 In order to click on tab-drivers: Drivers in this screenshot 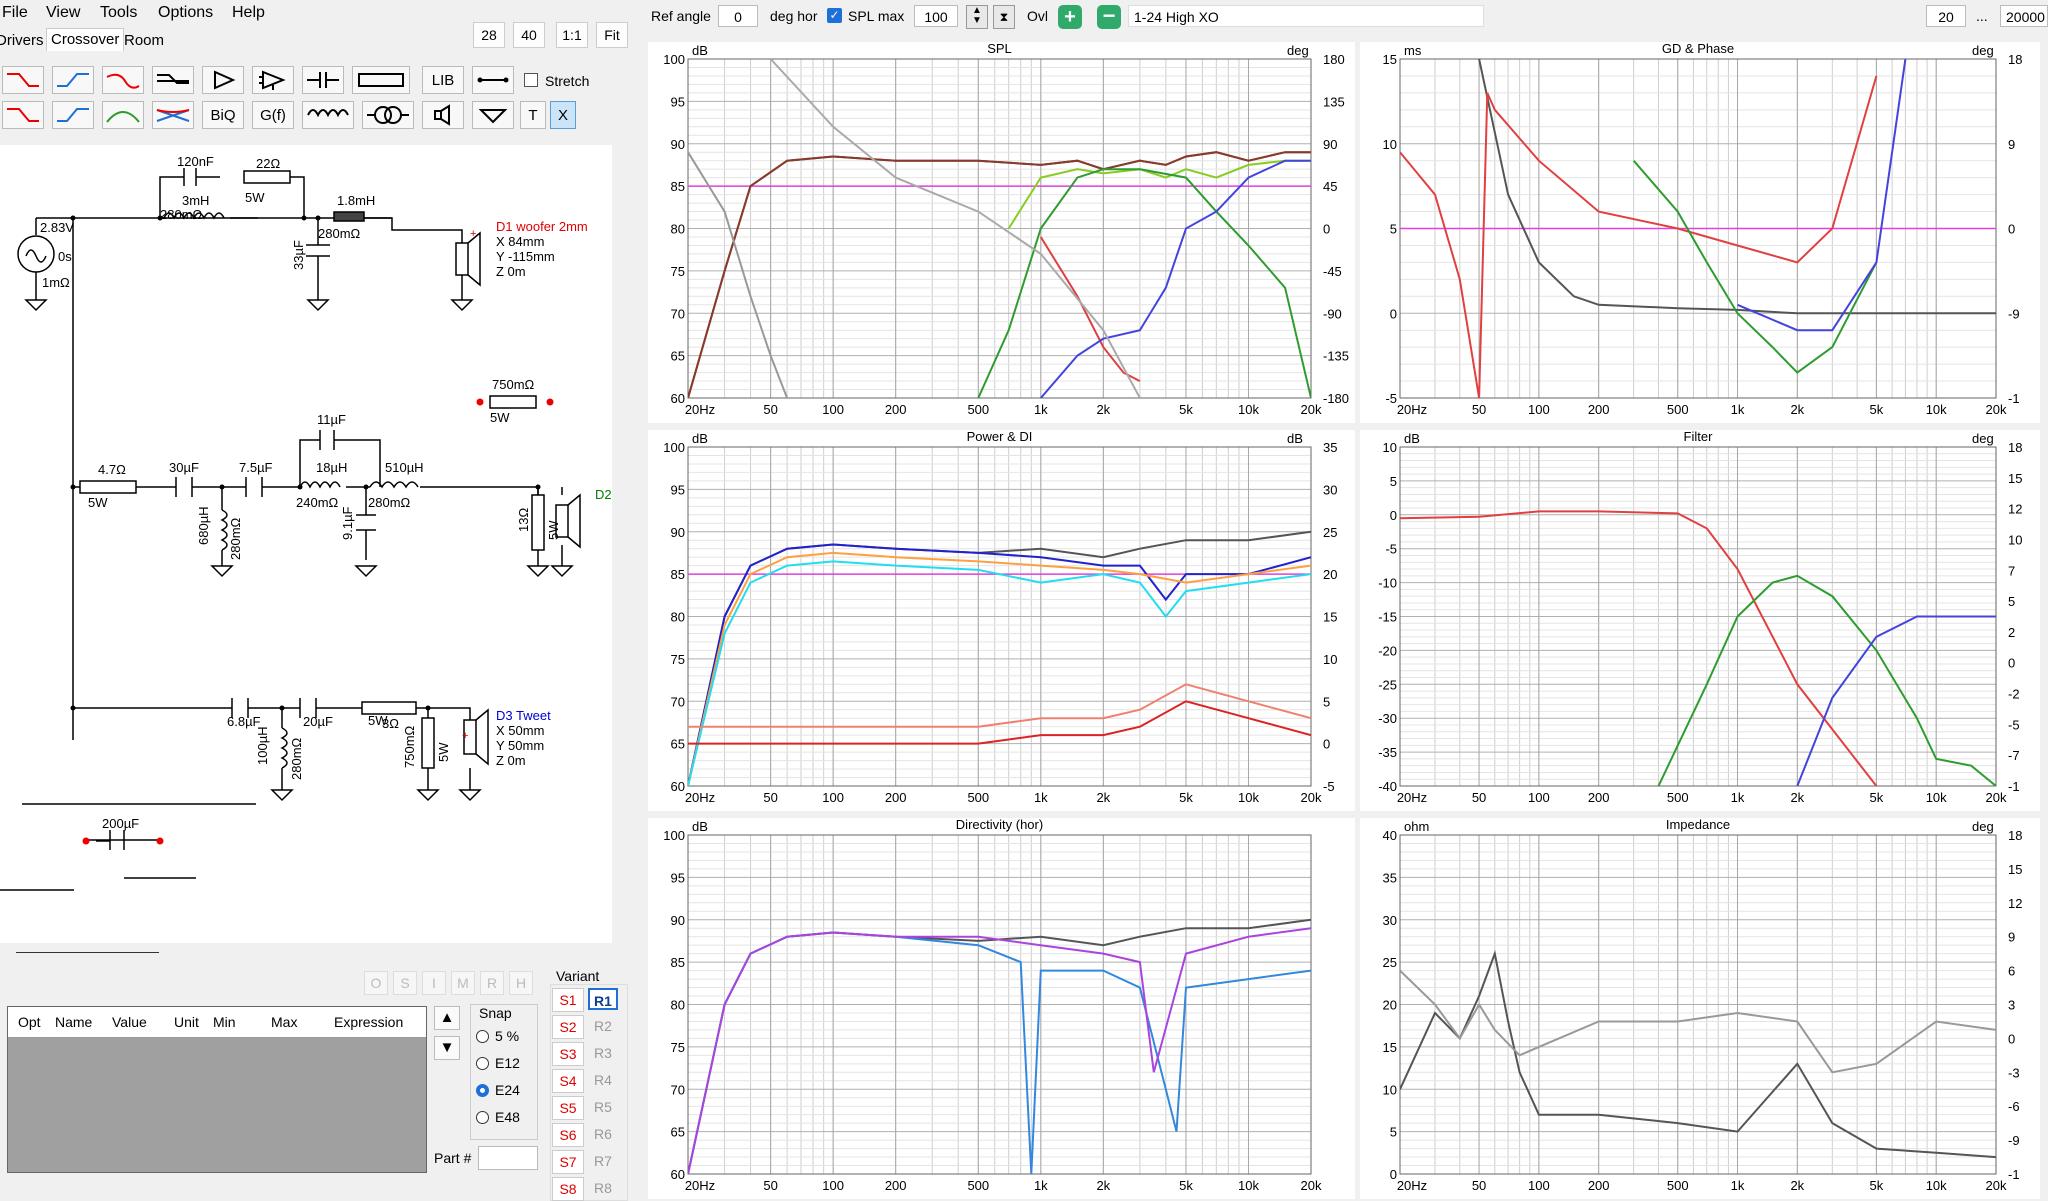, I will do `click(24, 41)`.